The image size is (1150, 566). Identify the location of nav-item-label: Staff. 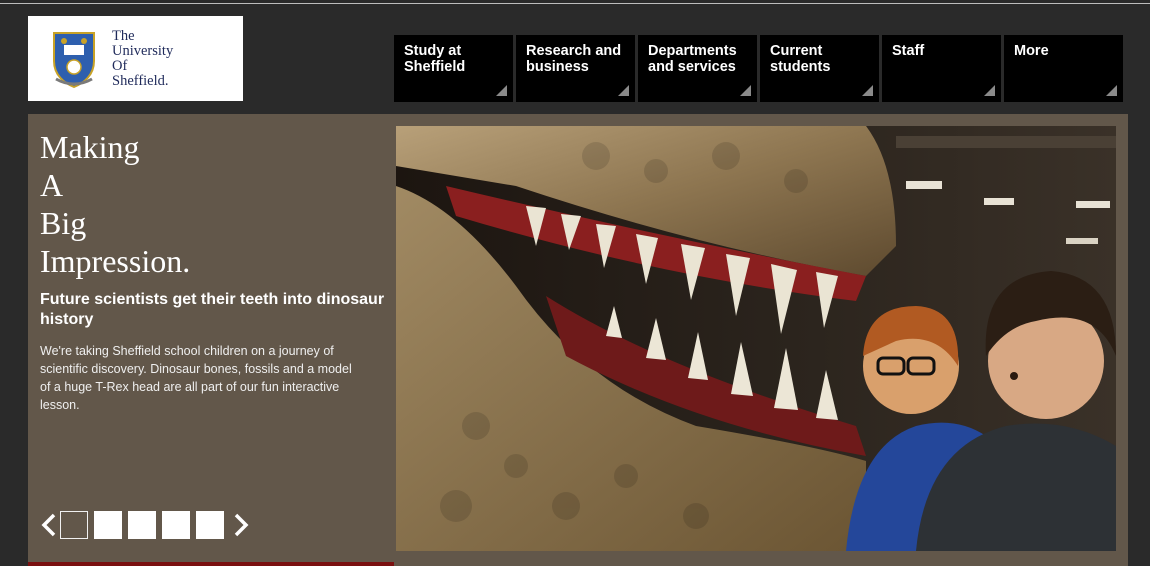
(908, 51).